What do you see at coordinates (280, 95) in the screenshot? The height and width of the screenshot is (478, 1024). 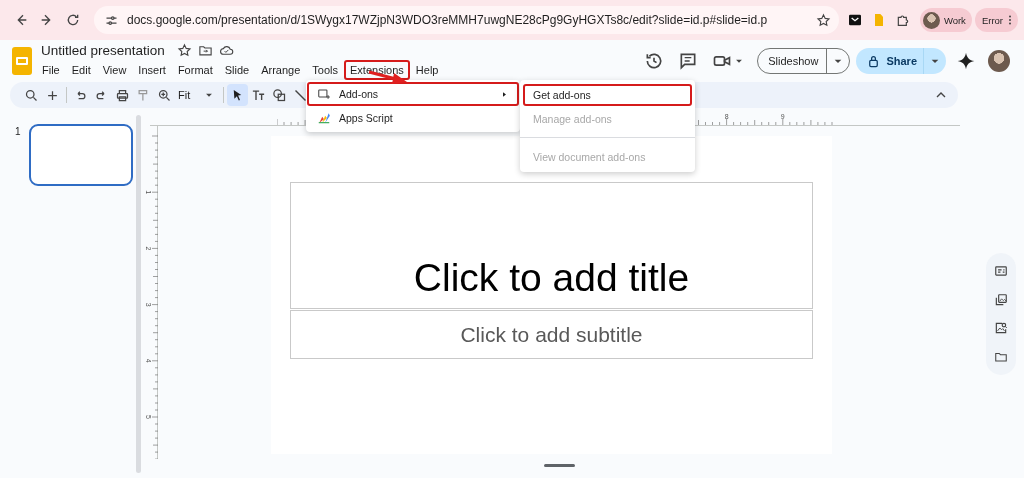 I see `shapes-icon` at bounding box center [280, 95].